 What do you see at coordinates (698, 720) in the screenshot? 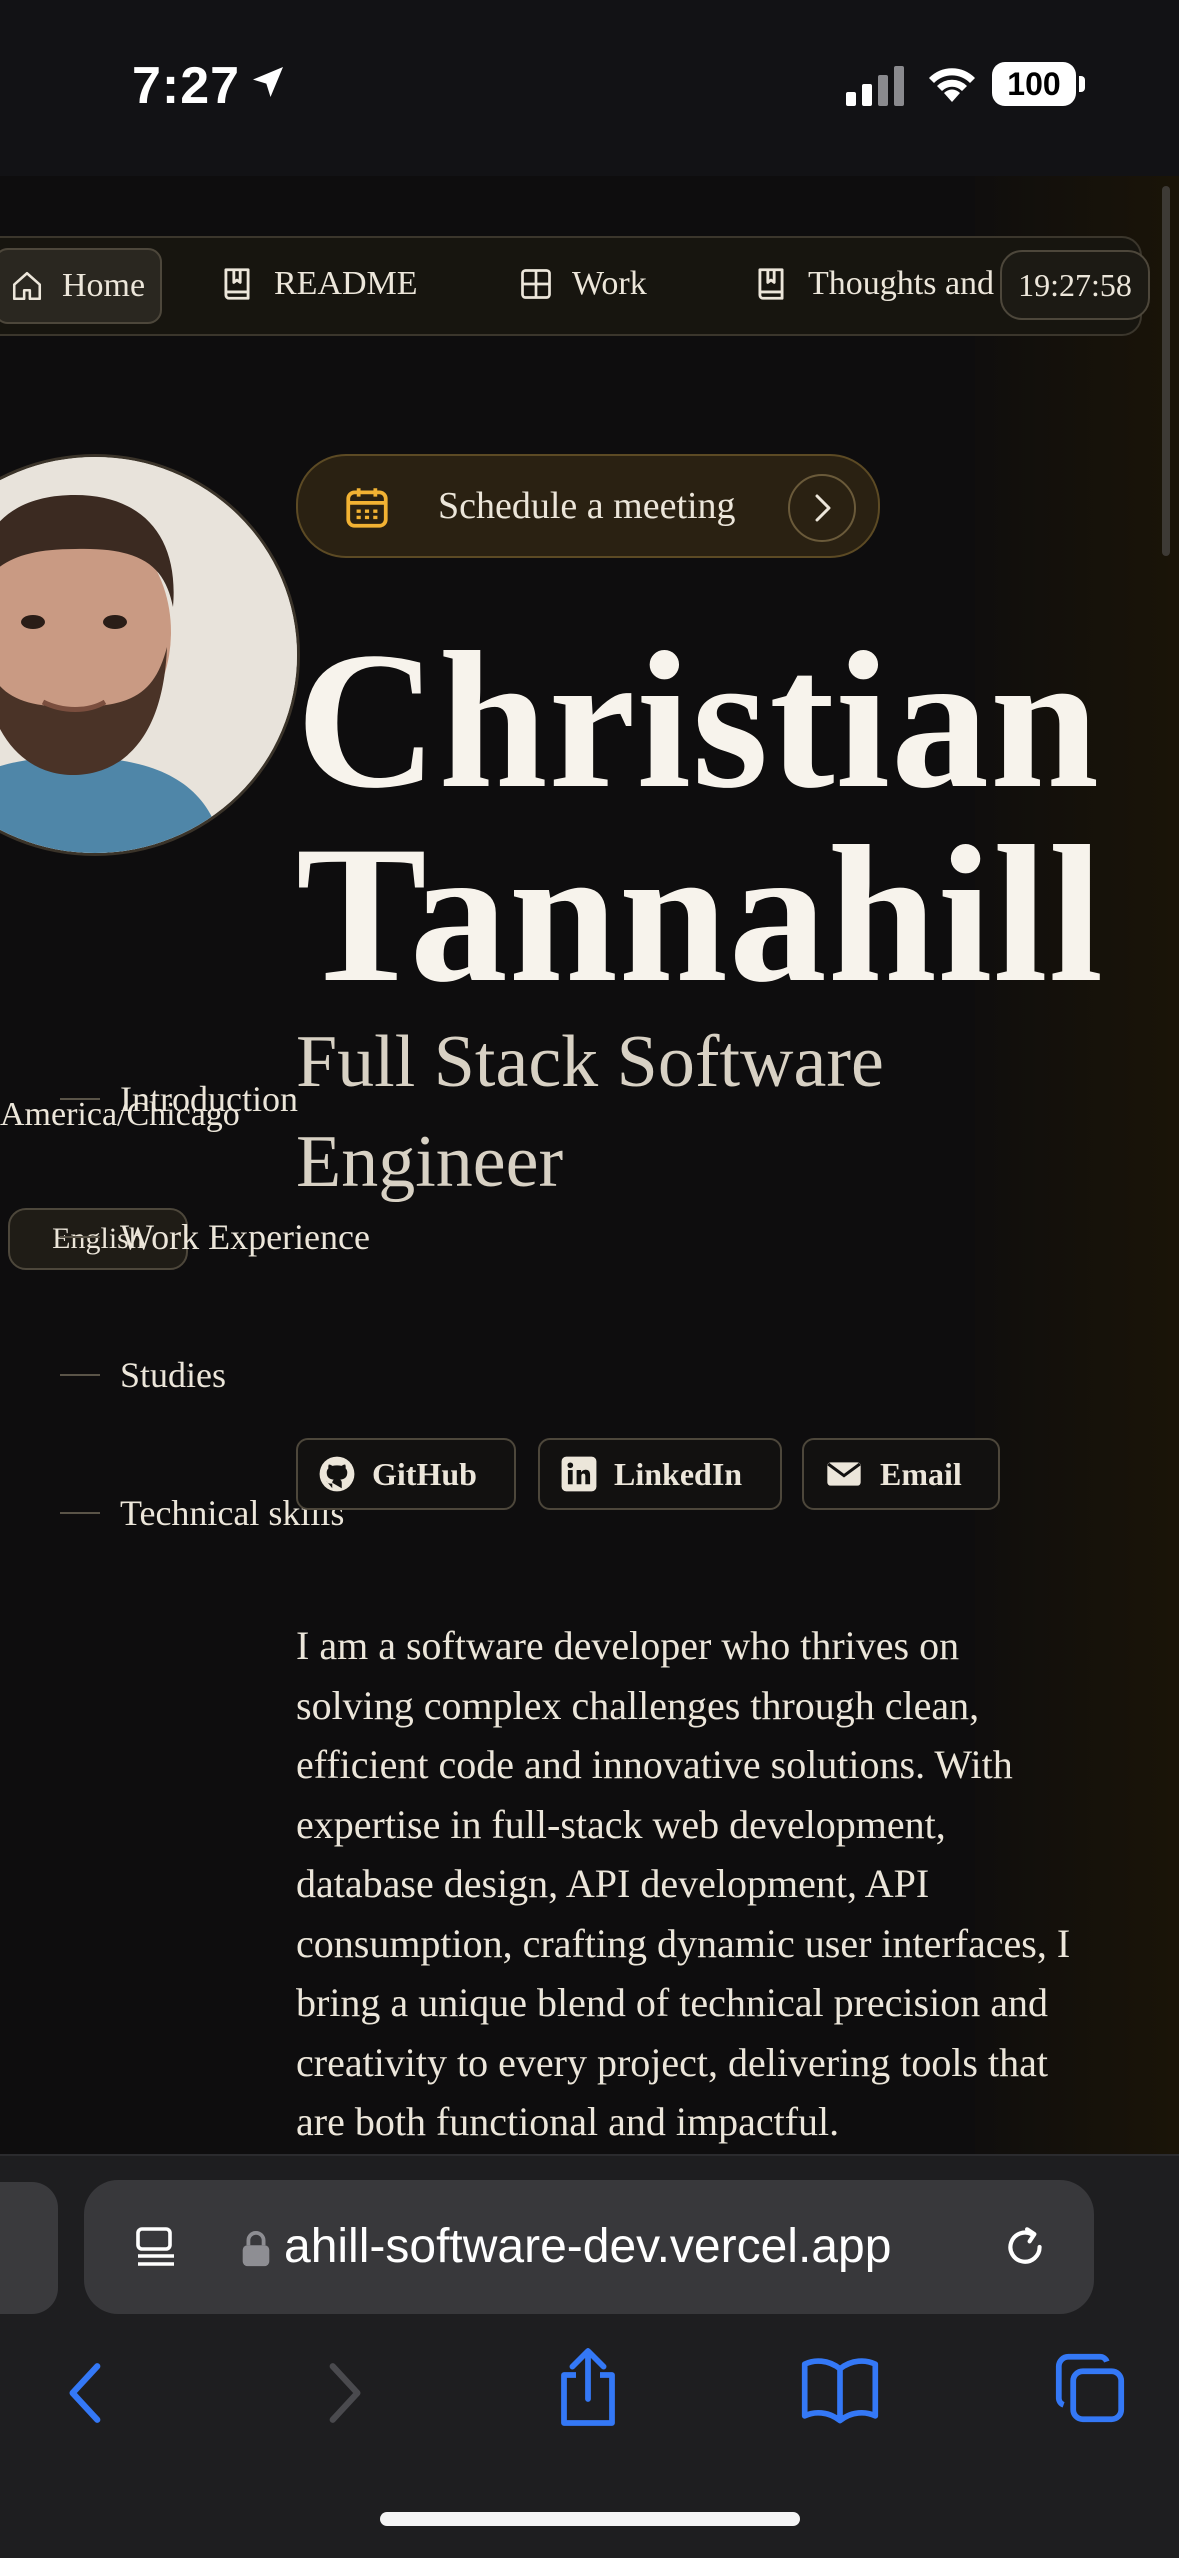
I see `first-name: Christian` at bounding box center [698, 720].